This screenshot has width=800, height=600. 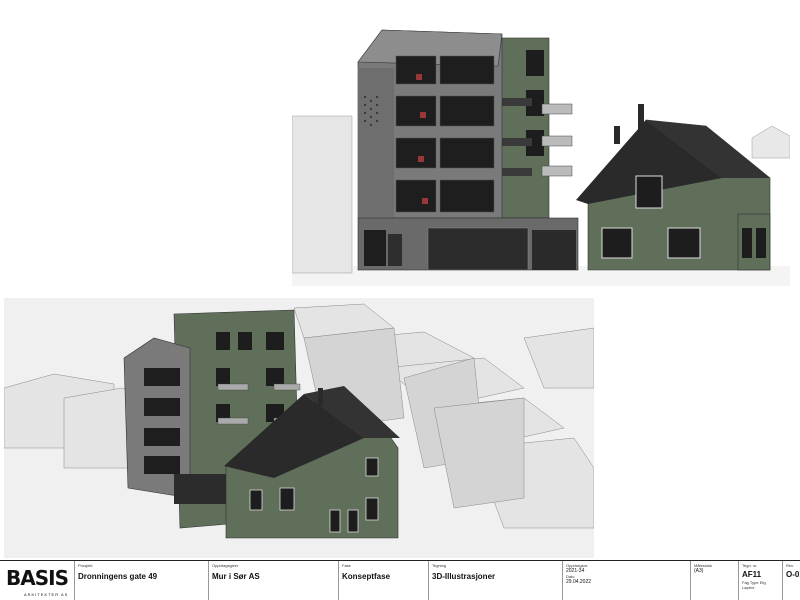 What do you see at coordinates (37, 578) in the screenshot?
I see `logo-text: BASIS` at bounding box center [37, 578].